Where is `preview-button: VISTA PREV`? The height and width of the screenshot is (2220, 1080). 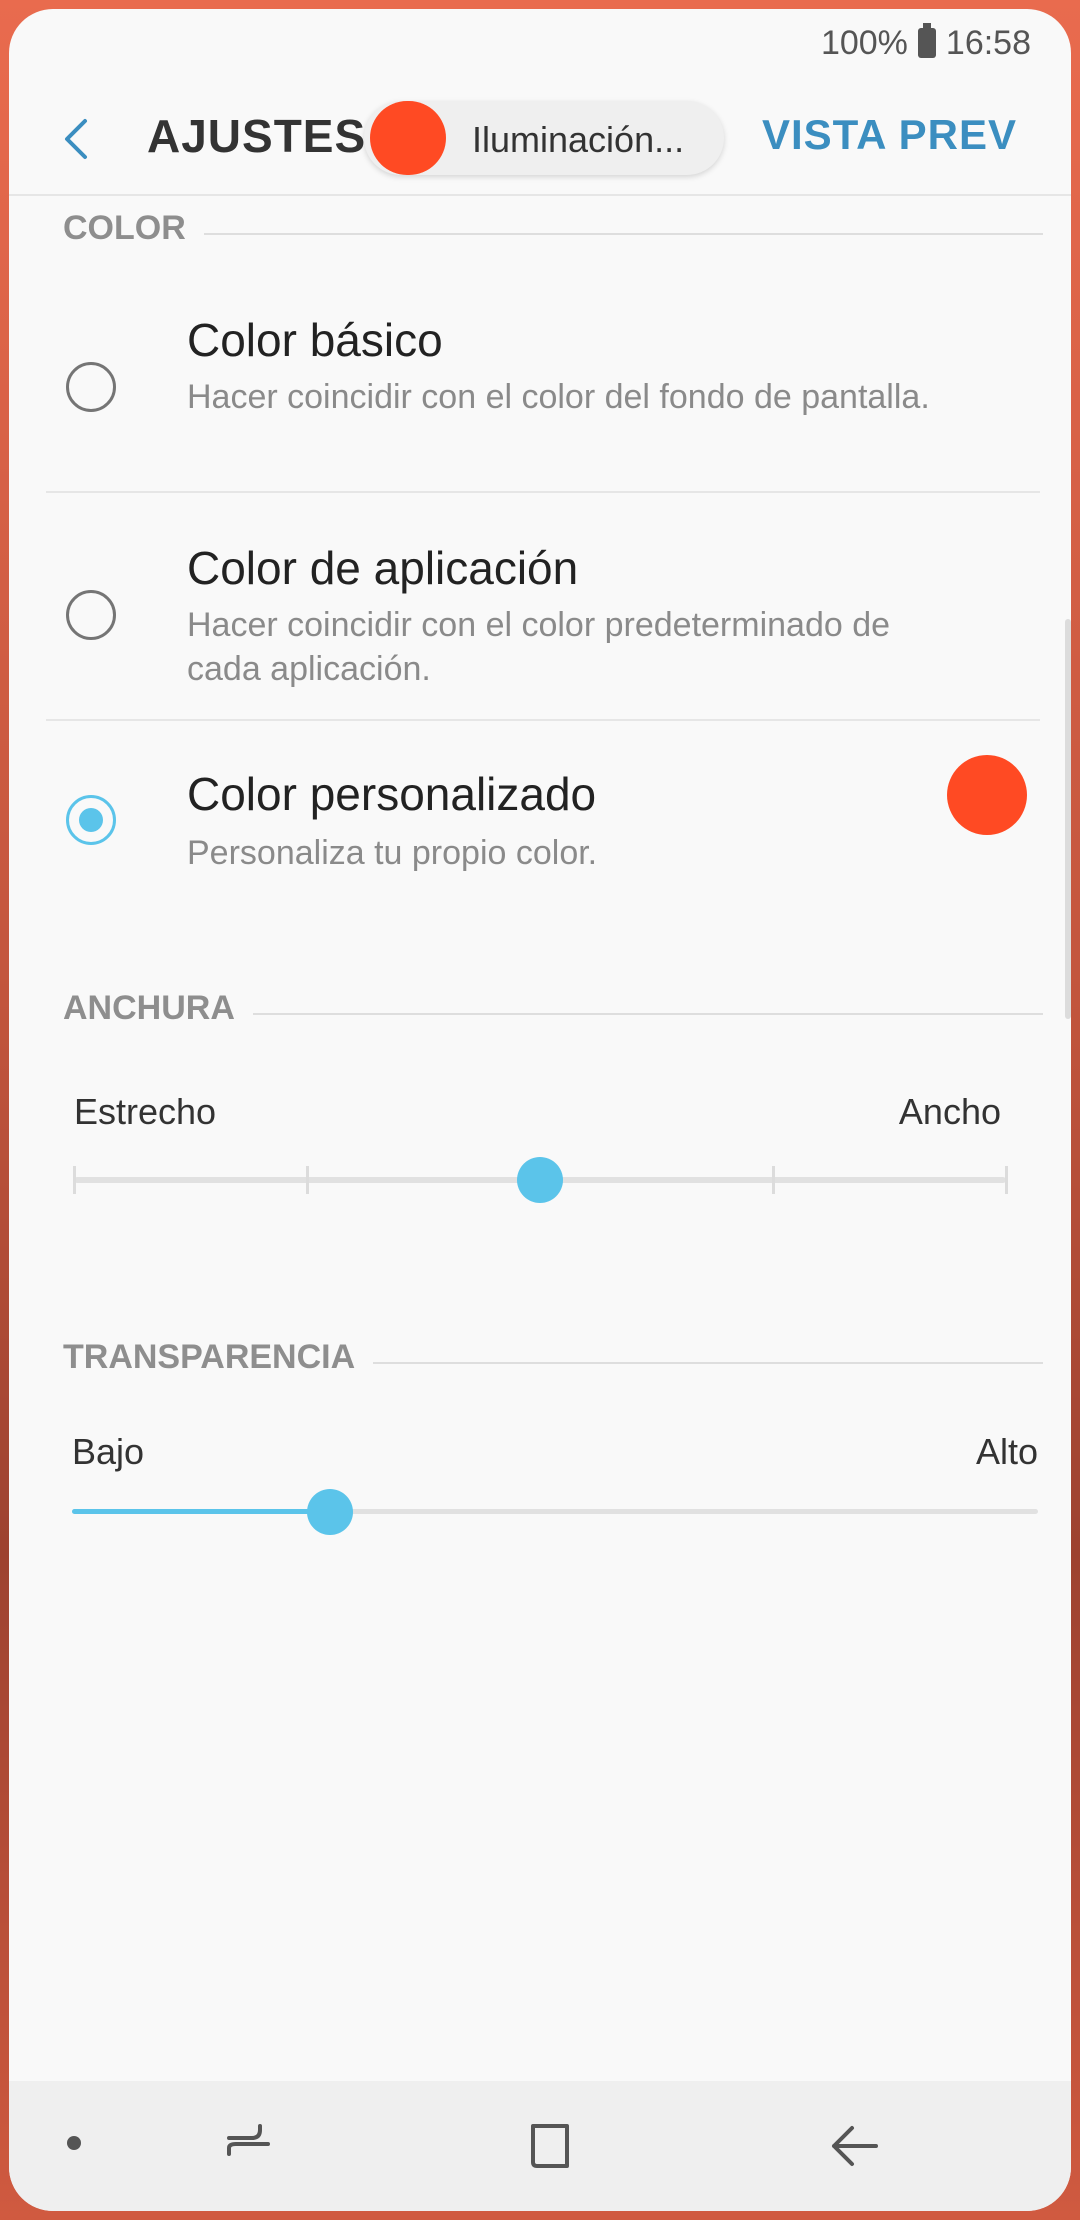
preview-button: VISTA PREV is located at coordinates (889, 135).